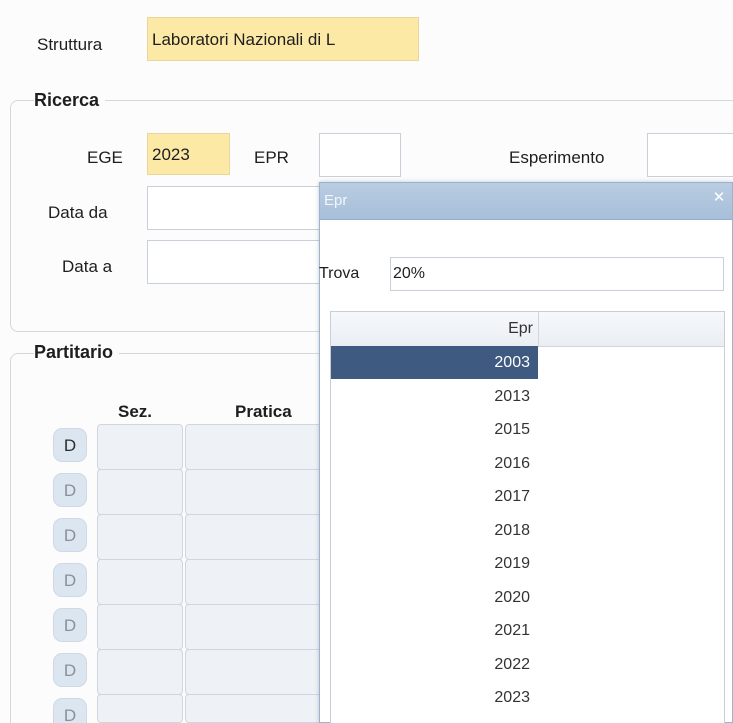 The height and width of the screenshot is (723, 733). I want to click on column-header-sez: Sez., so click(135, 411).